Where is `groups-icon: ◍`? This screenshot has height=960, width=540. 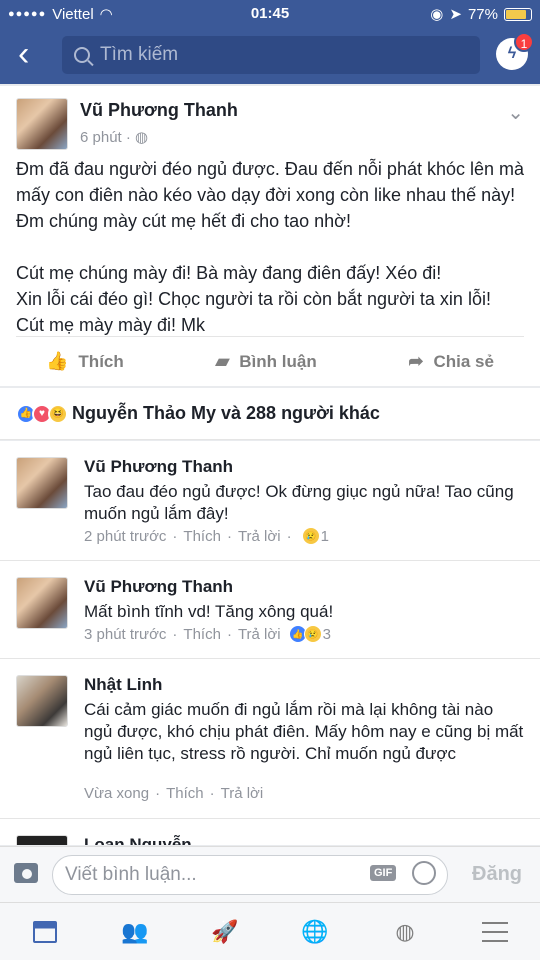
groups-icon: ◍ is located at coordinates (405, 931).